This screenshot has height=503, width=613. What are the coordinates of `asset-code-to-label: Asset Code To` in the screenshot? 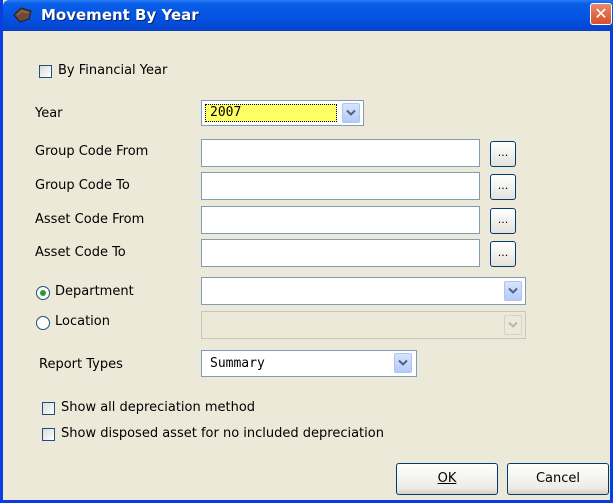 It's located at (80, 252).